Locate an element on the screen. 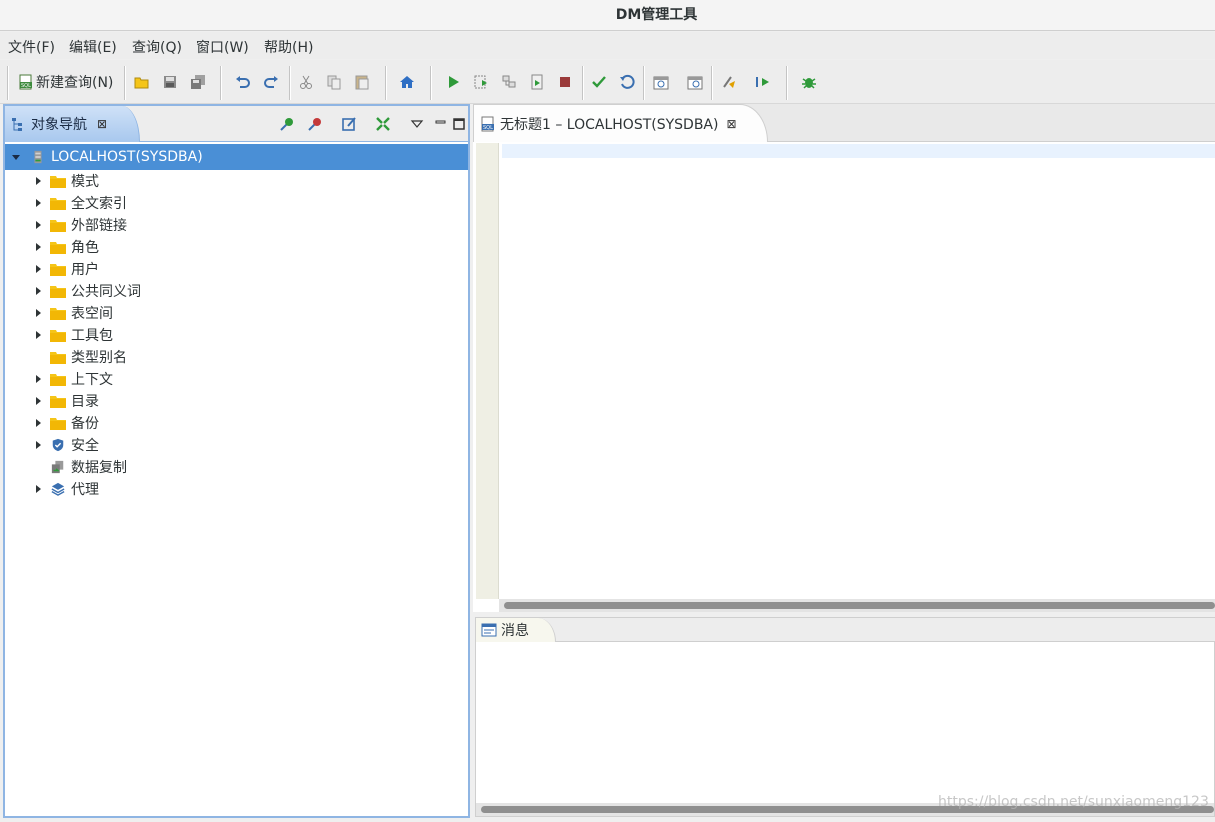 This screenshot has width=1215, height=822. tree-item: 数据复制 is located at coordinates (236, 467).